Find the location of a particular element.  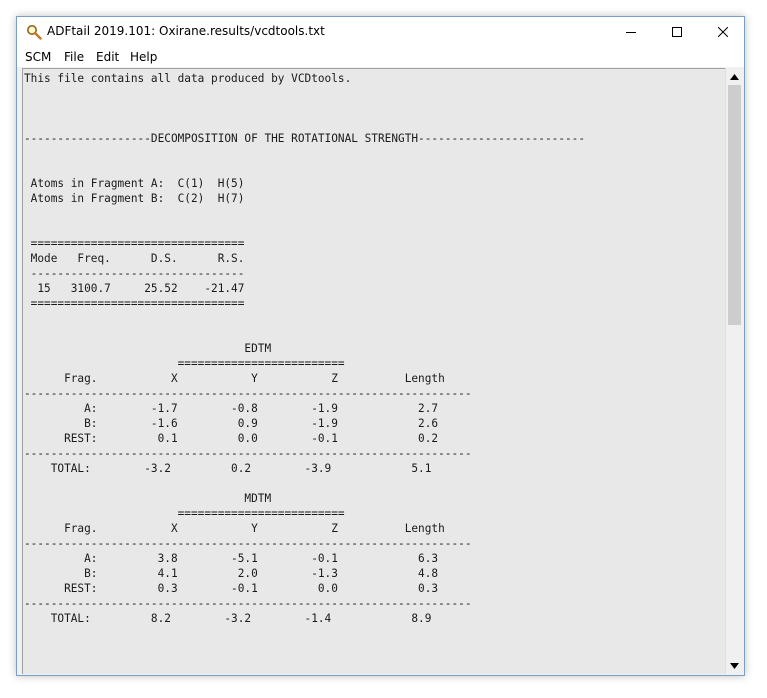

file-line: REST: 0.3 -0.1 0.0 0.3 is located at coordinates (231, 588).